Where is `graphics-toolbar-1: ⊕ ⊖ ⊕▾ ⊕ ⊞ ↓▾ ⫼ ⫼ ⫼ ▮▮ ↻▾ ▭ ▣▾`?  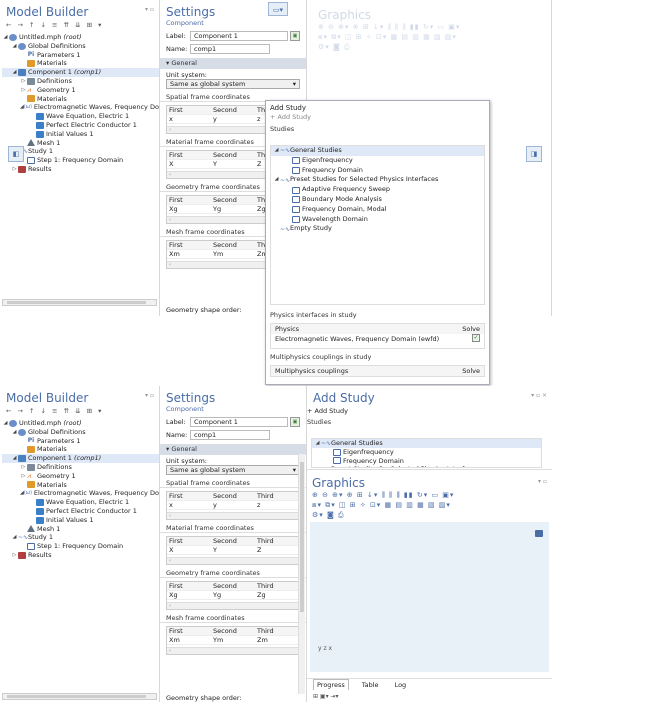
graphics-toolbar-1: ⊕ ⊖ ⊕▾ ⊕ ⊞ ↓▾ ⫼ ⫼ ⫼ ▮▮ ↻▾ ▭ ▣▾ is located at coordinates (429, 495).